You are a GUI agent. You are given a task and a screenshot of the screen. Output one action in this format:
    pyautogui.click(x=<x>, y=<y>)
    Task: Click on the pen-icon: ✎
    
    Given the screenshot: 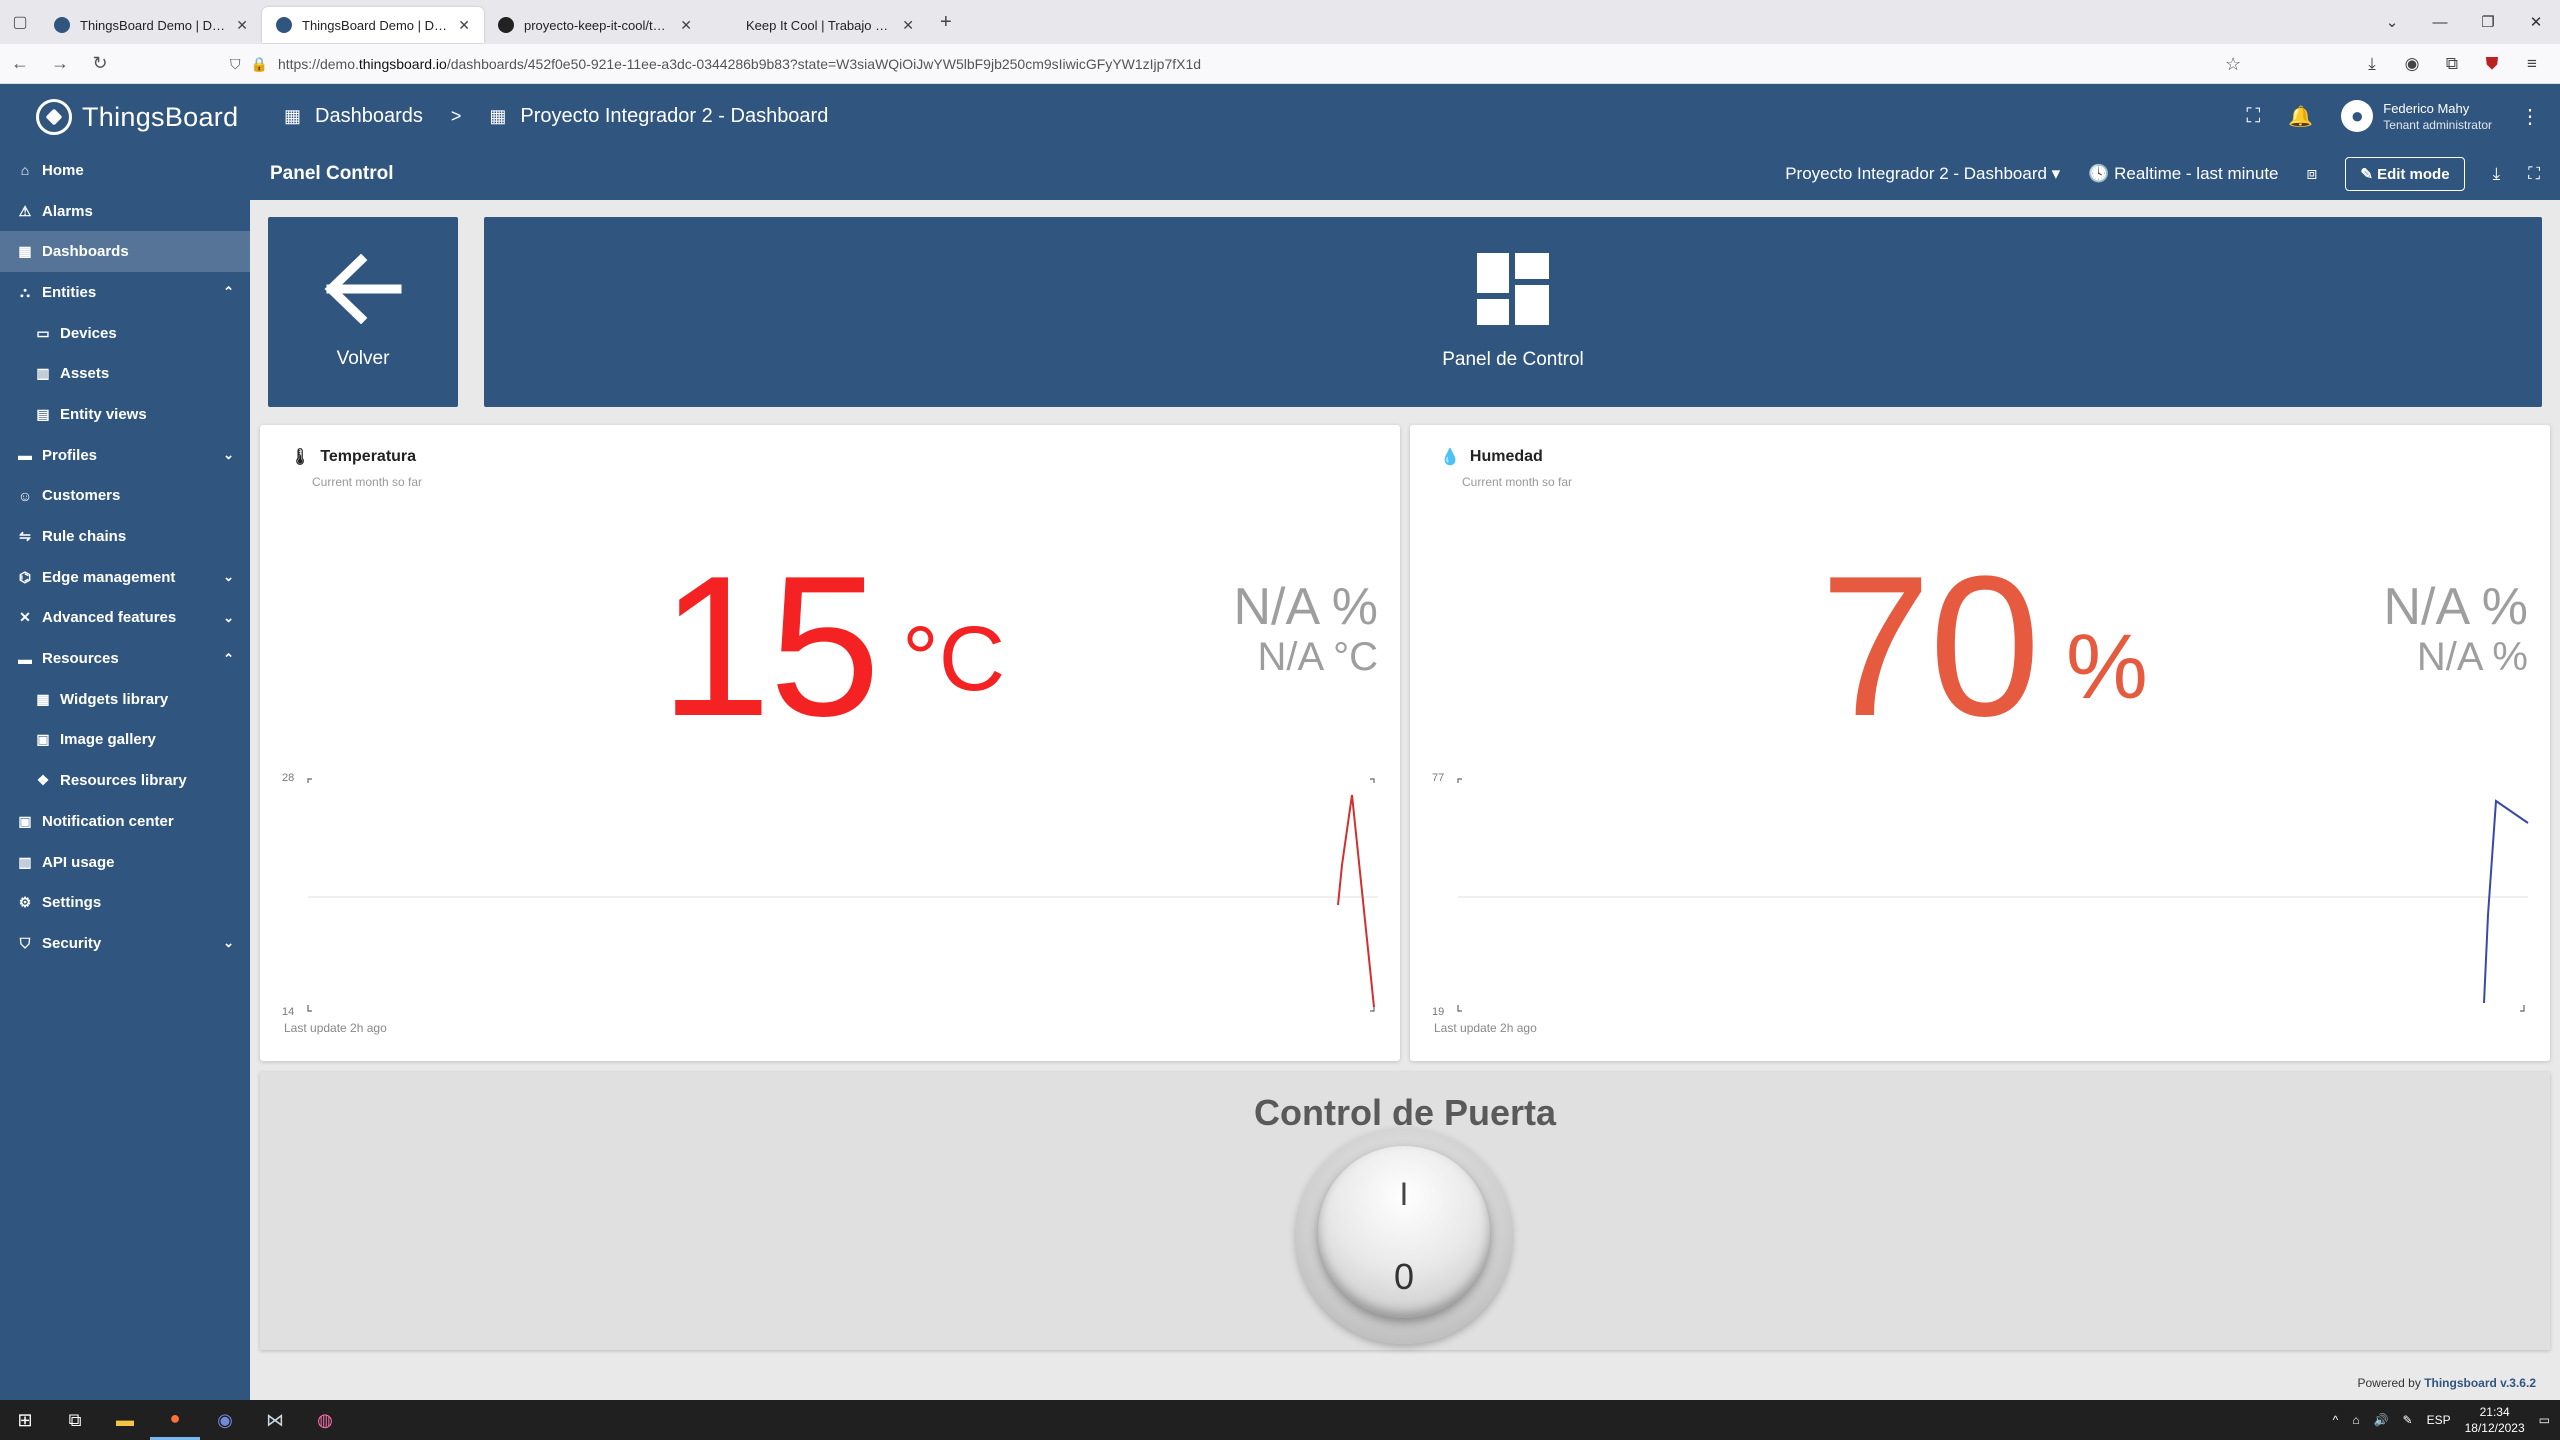 What is the action you would take?
    pyautogui.click(x=2408, y=1420)
    